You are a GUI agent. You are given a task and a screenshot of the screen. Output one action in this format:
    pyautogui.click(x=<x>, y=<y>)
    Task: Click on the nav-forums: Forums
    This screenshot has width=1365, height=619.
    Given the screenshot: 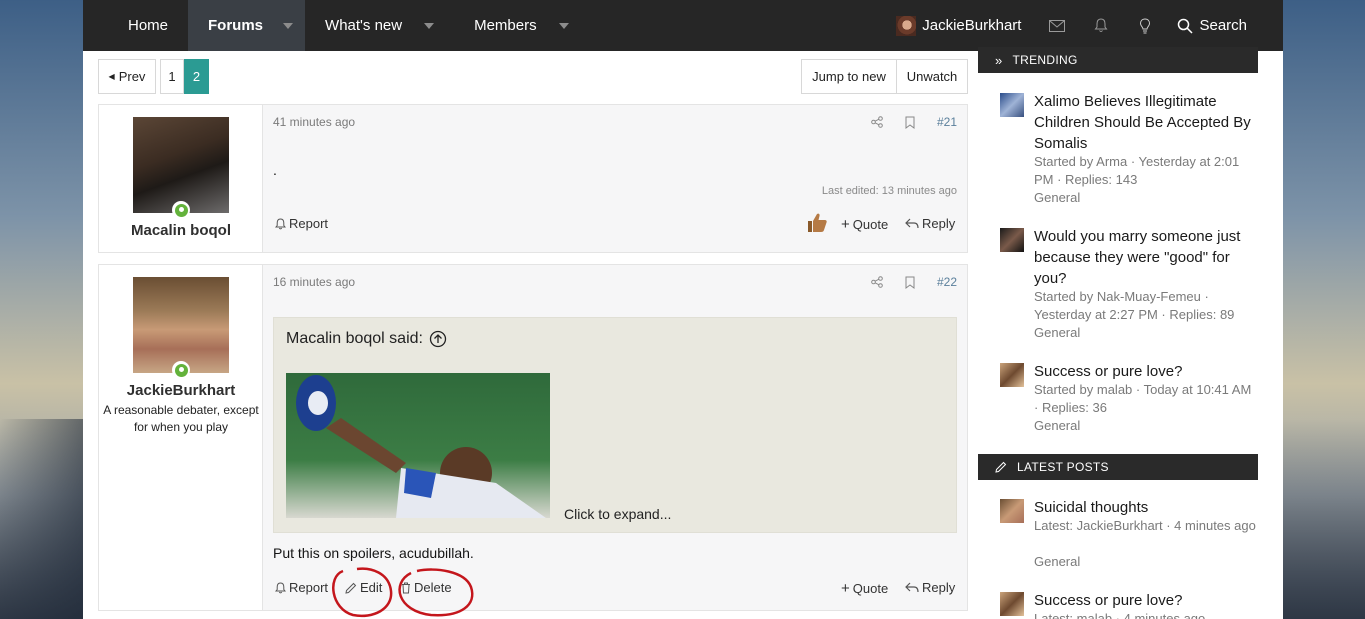 What is the action you would take?
    pyautogui.click(x=247, y=25)
    